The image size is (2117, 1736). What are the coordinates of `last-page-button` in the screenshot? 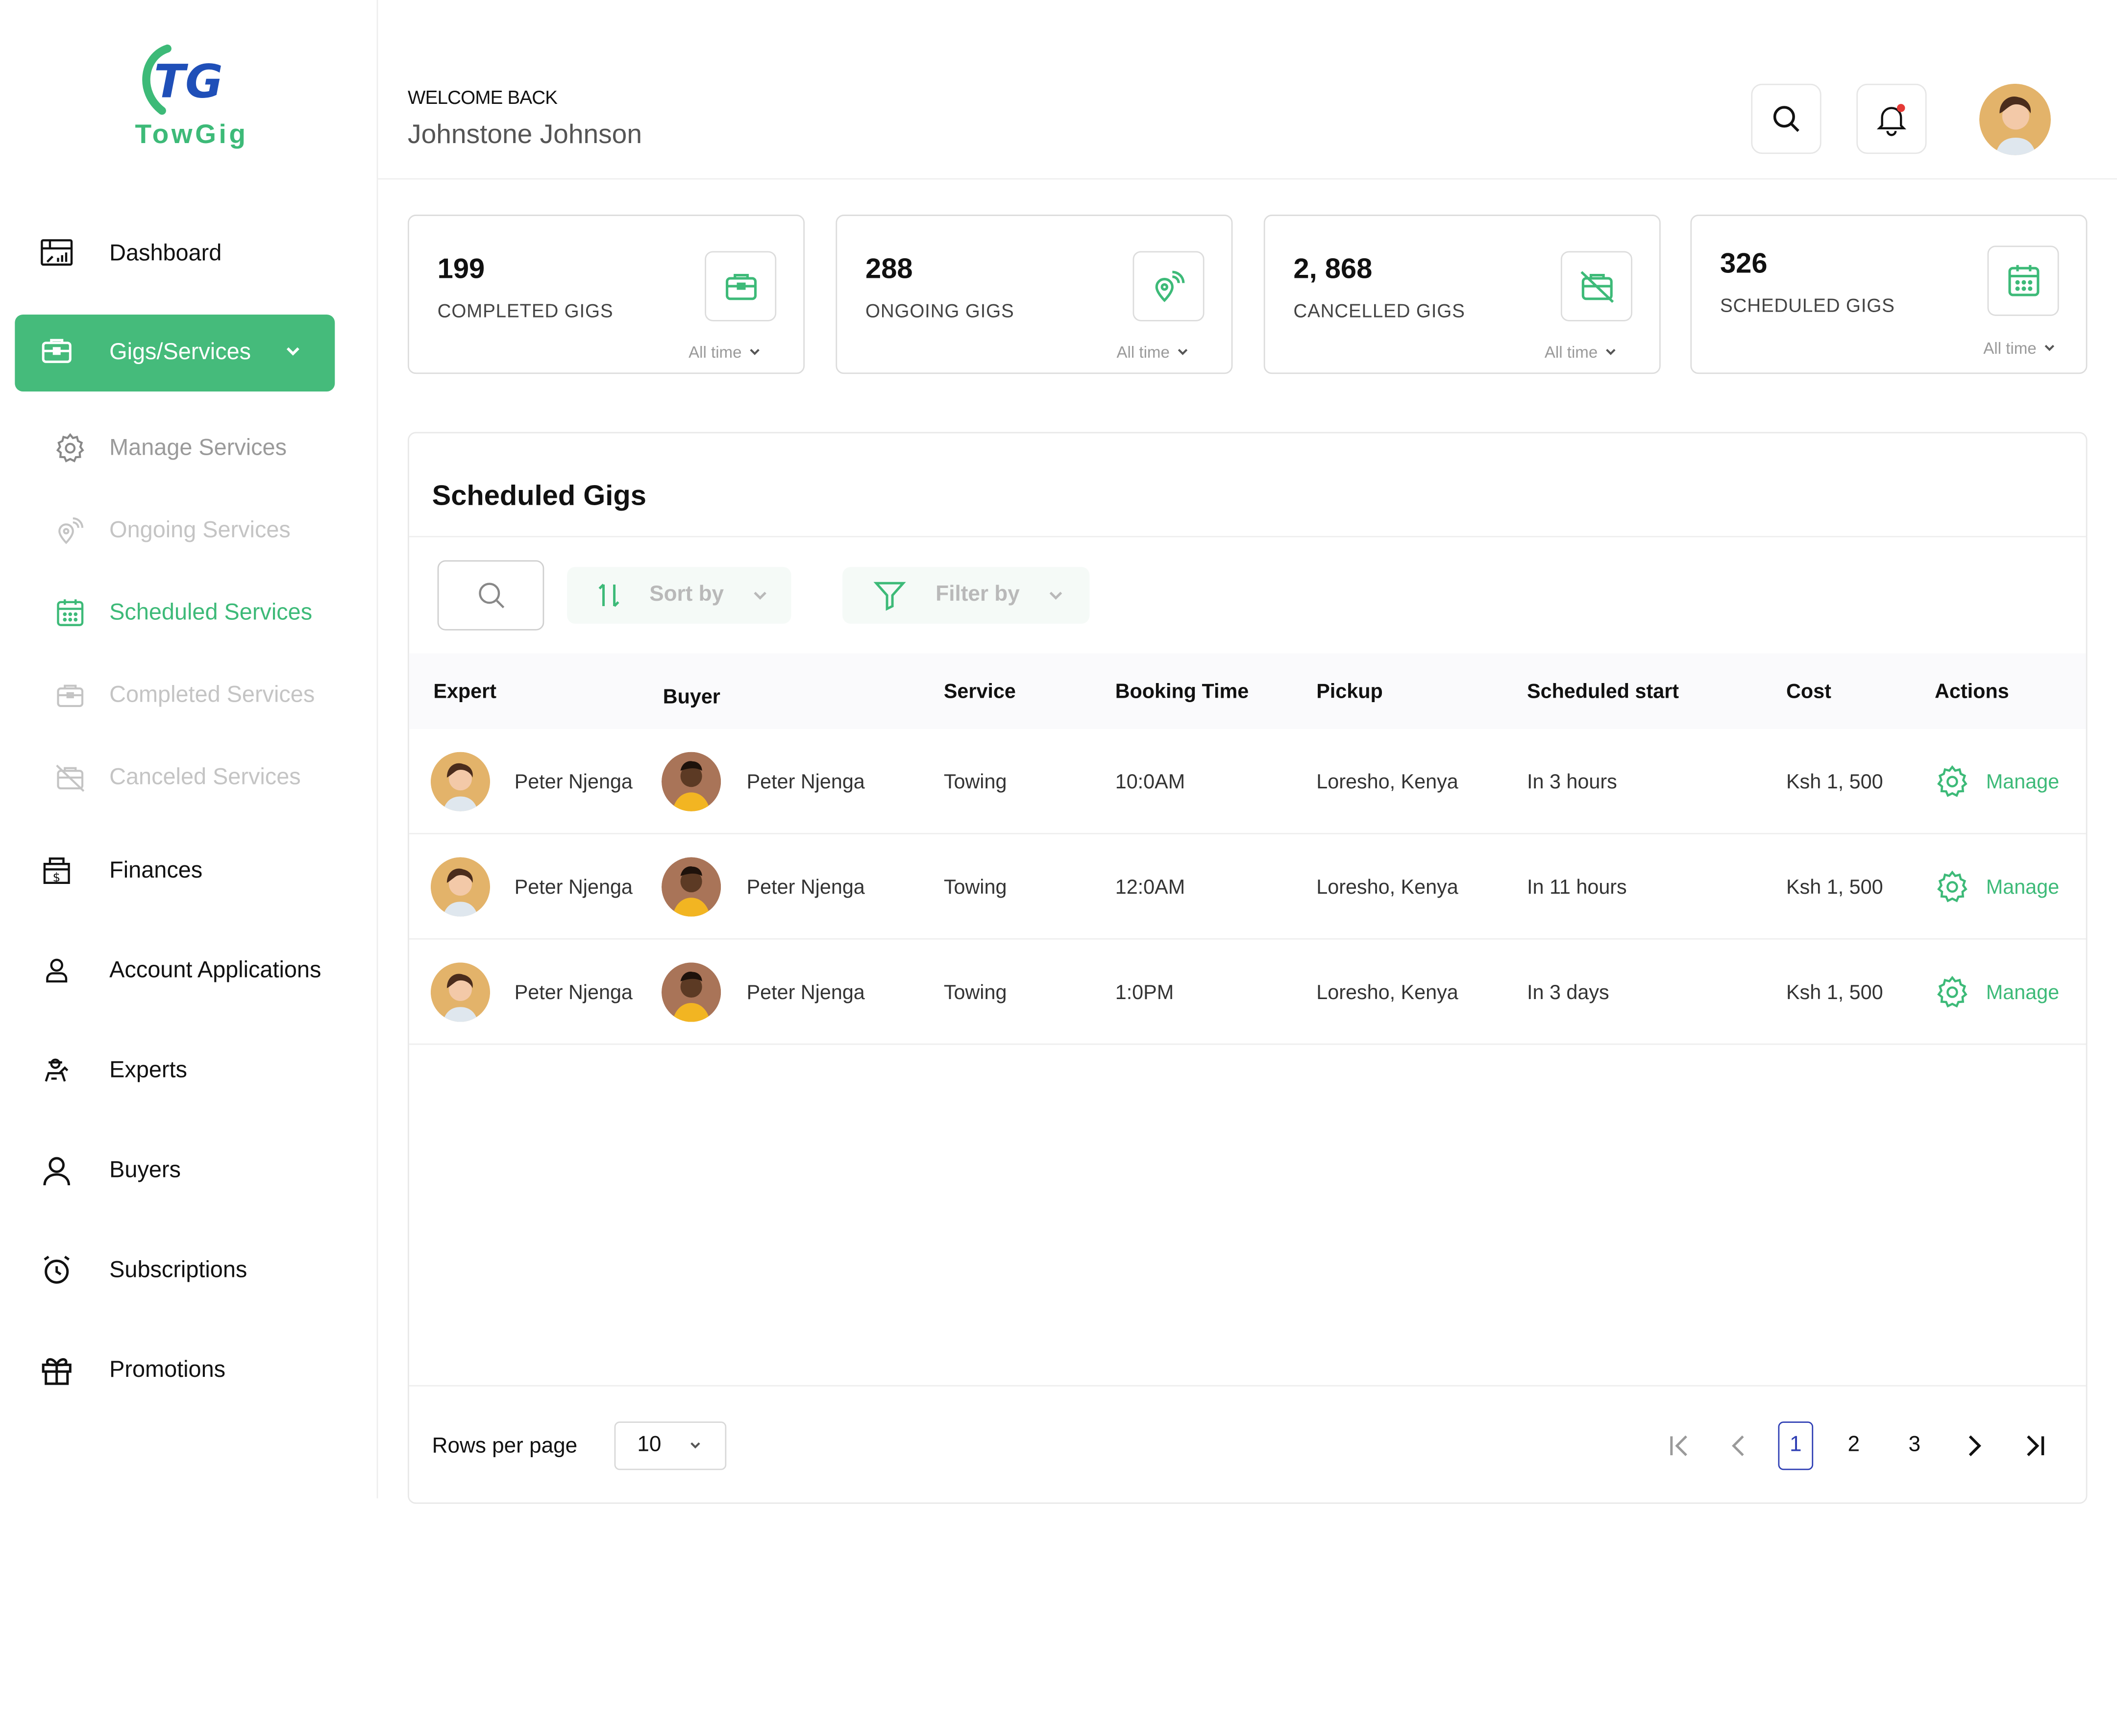 It's located at (2034, 1446).